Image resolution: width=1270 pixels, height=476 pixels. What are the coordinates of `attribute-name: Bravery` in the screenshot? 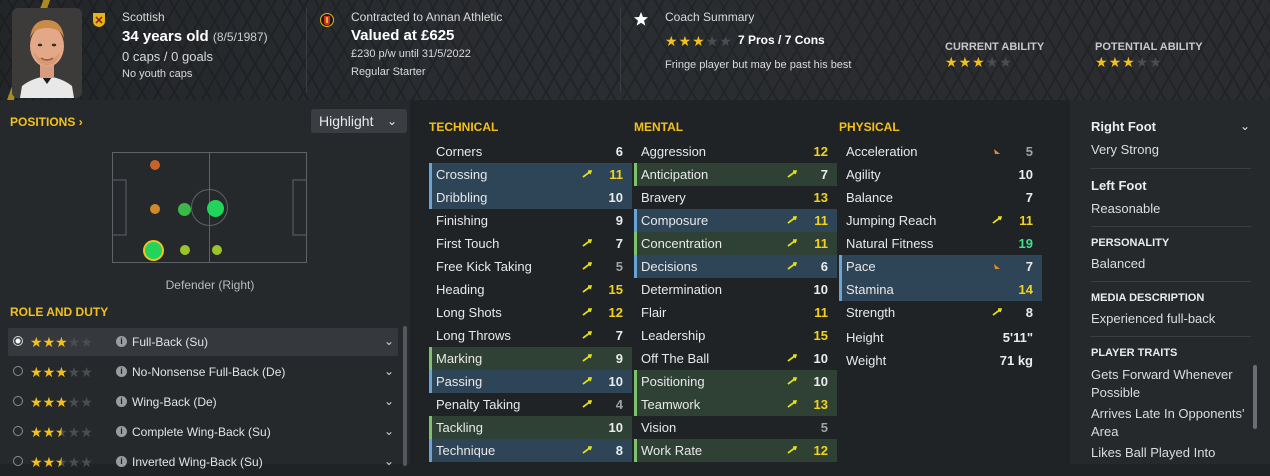 It's located at (663, 197).